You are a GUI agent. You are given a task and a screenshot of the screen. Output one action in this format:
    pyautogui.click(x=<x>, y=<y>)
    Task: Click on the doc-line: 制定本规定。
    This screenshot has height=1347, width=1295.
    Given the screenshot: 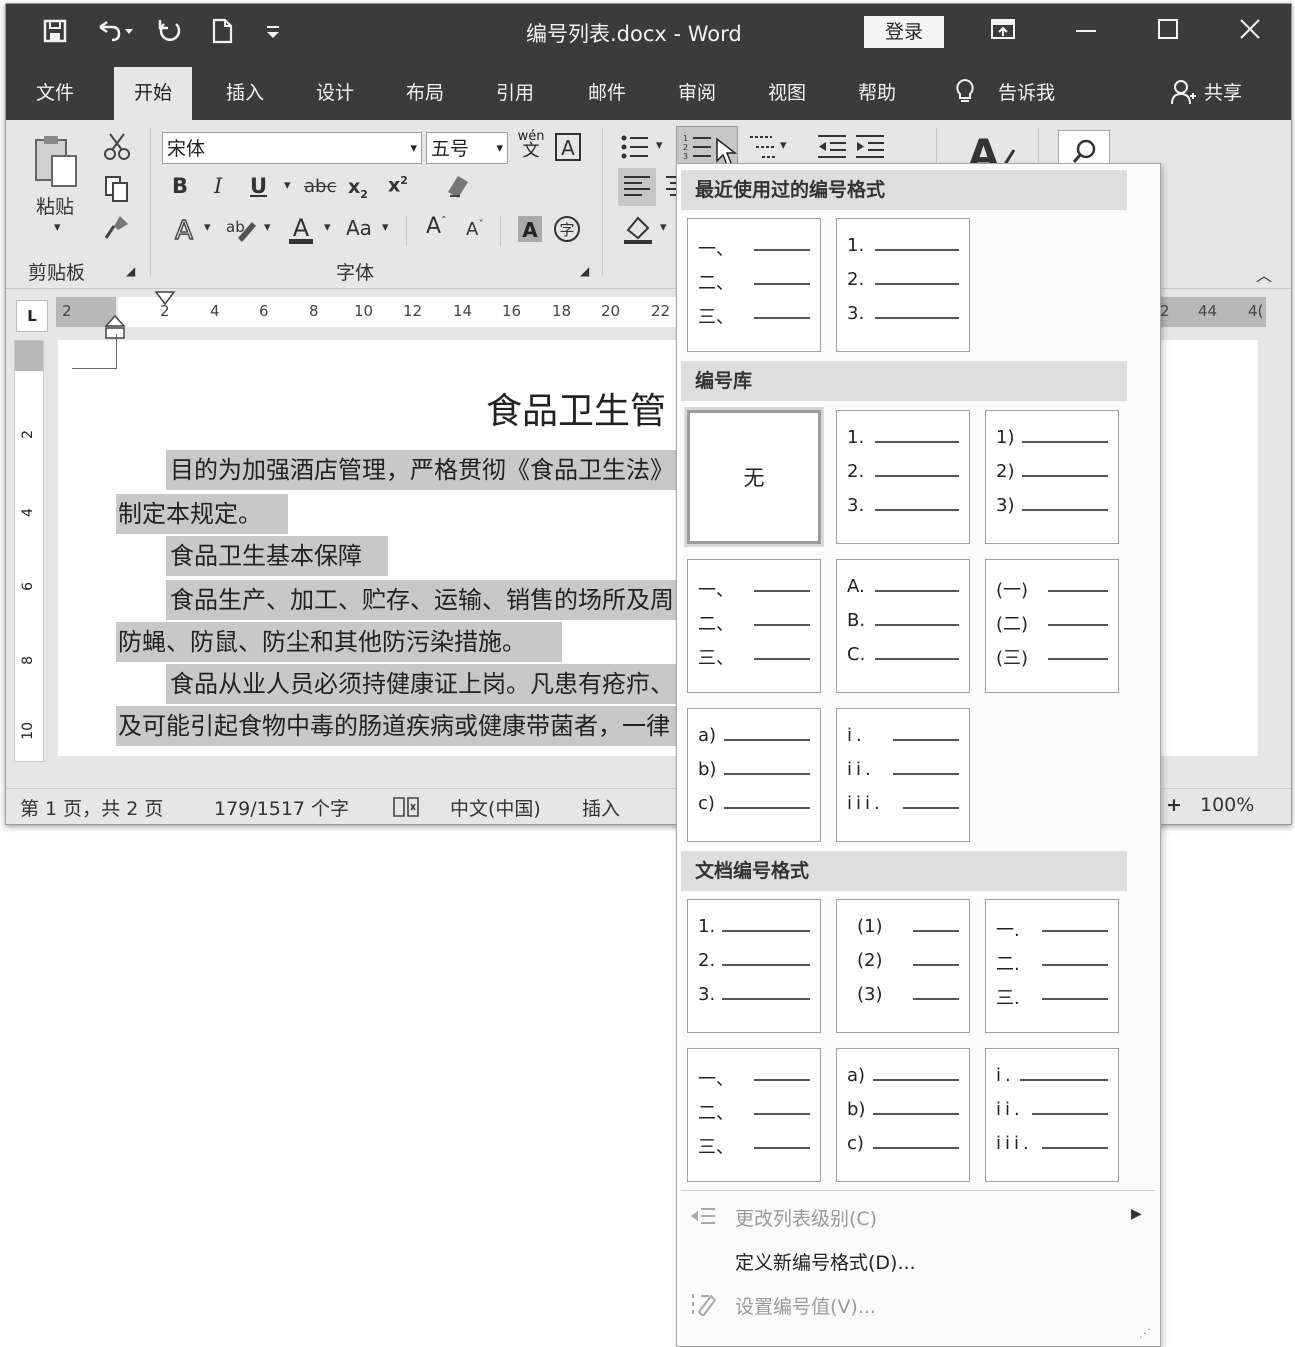 What is the action you would take?
    pyautogui.click(x=202, y=514)
    